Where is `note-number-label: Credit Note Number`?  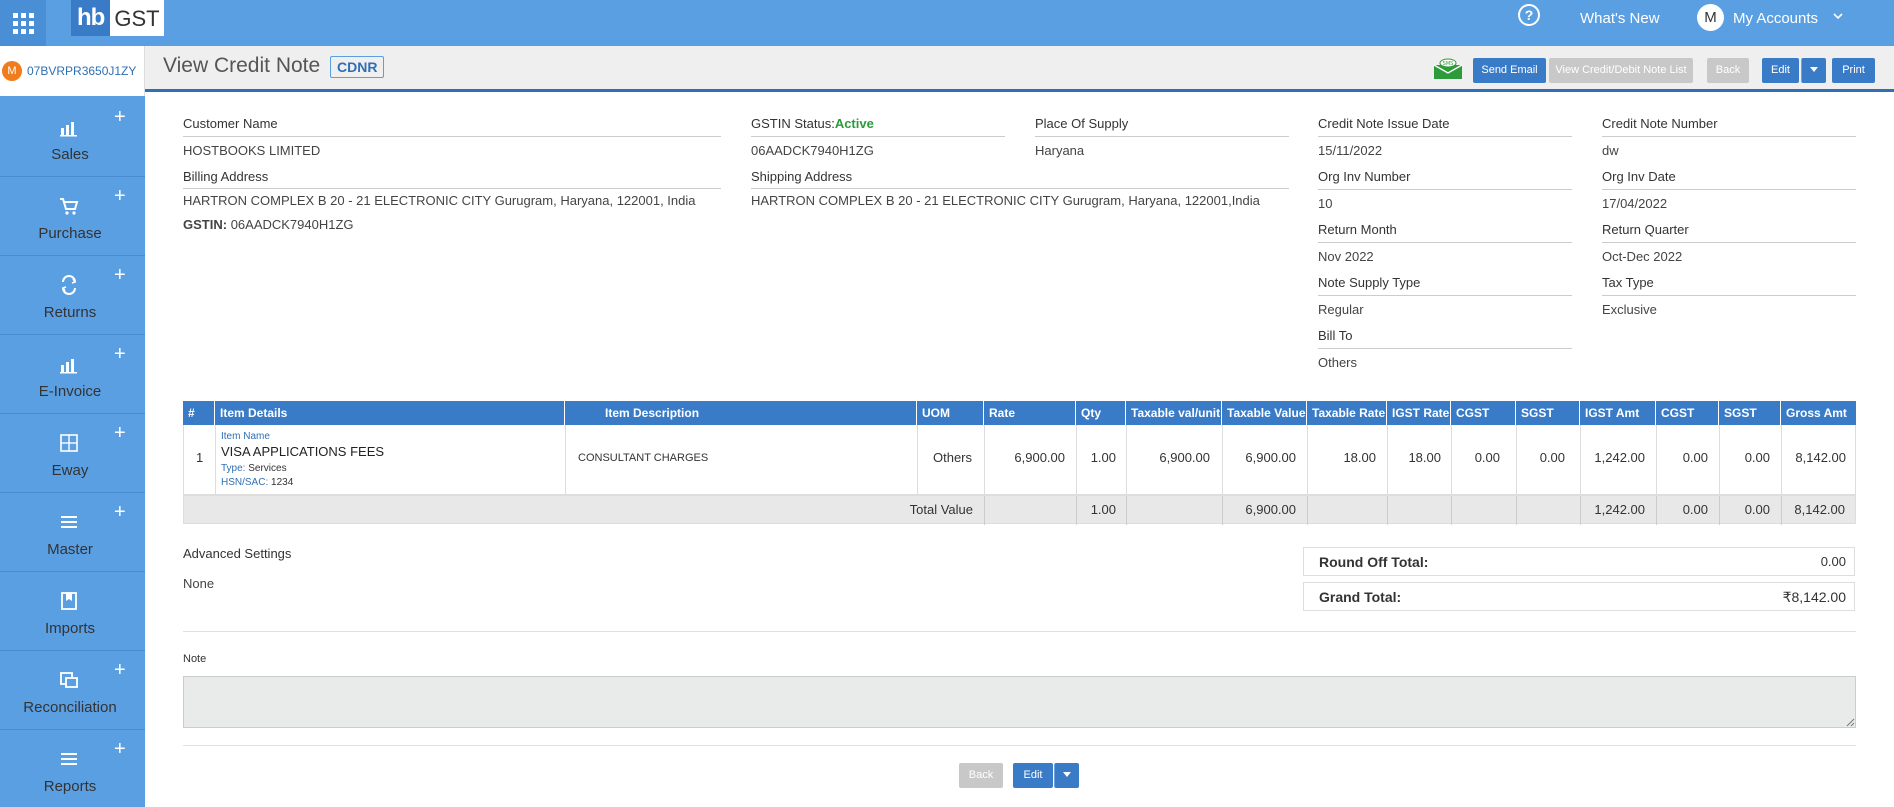
note-number-label: Credit Note Number is located at coordinates (1660, 123).